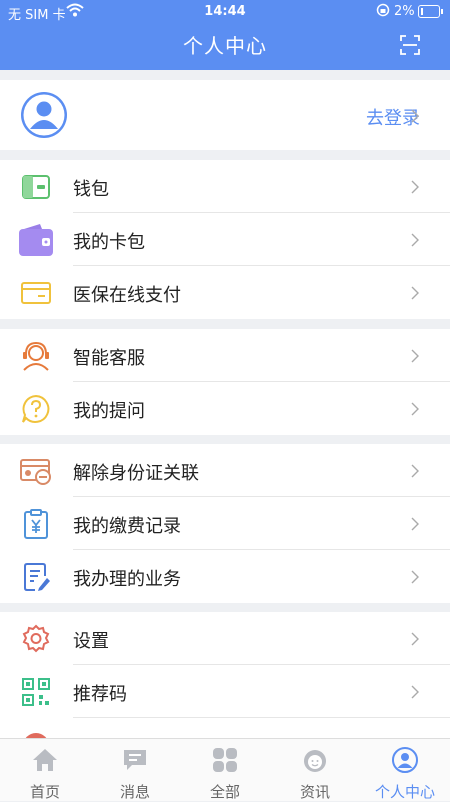 The image size is (450, 802). Describe the element at coordinates (36, 692) in the screenshot. I see `qr-code-icon` at that location.